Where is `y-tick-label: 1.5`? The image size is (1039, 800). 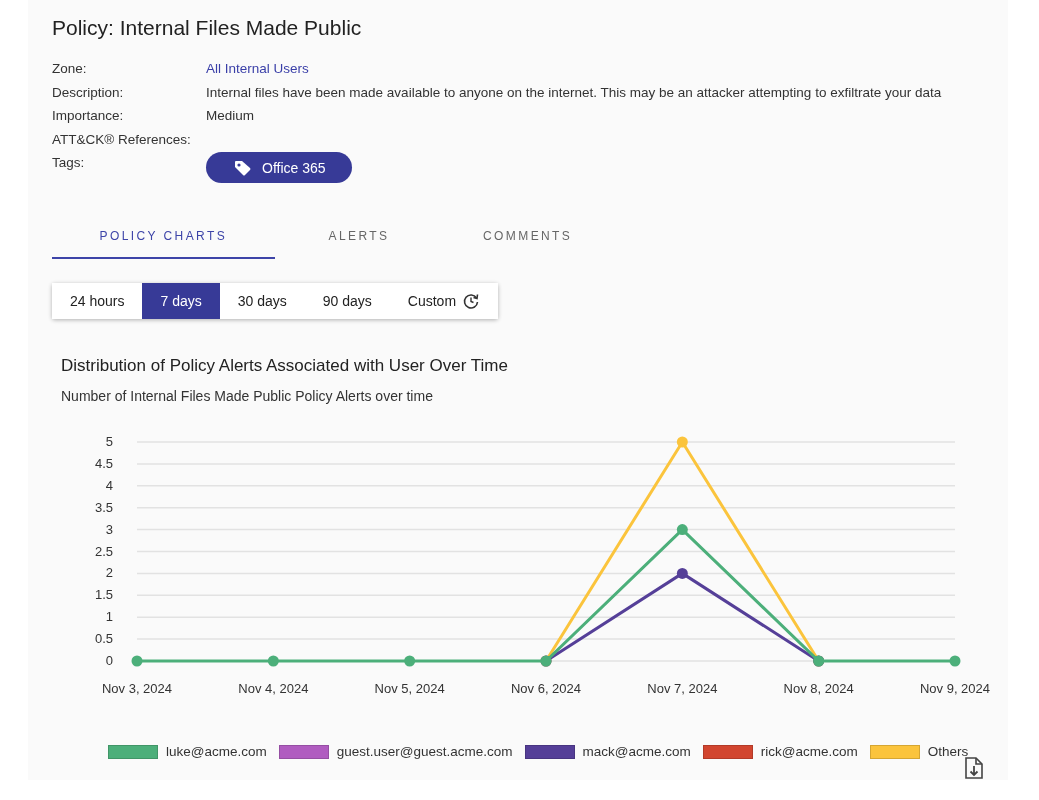
y-tick-label: 1.5 is located at coordinates (103, 595).